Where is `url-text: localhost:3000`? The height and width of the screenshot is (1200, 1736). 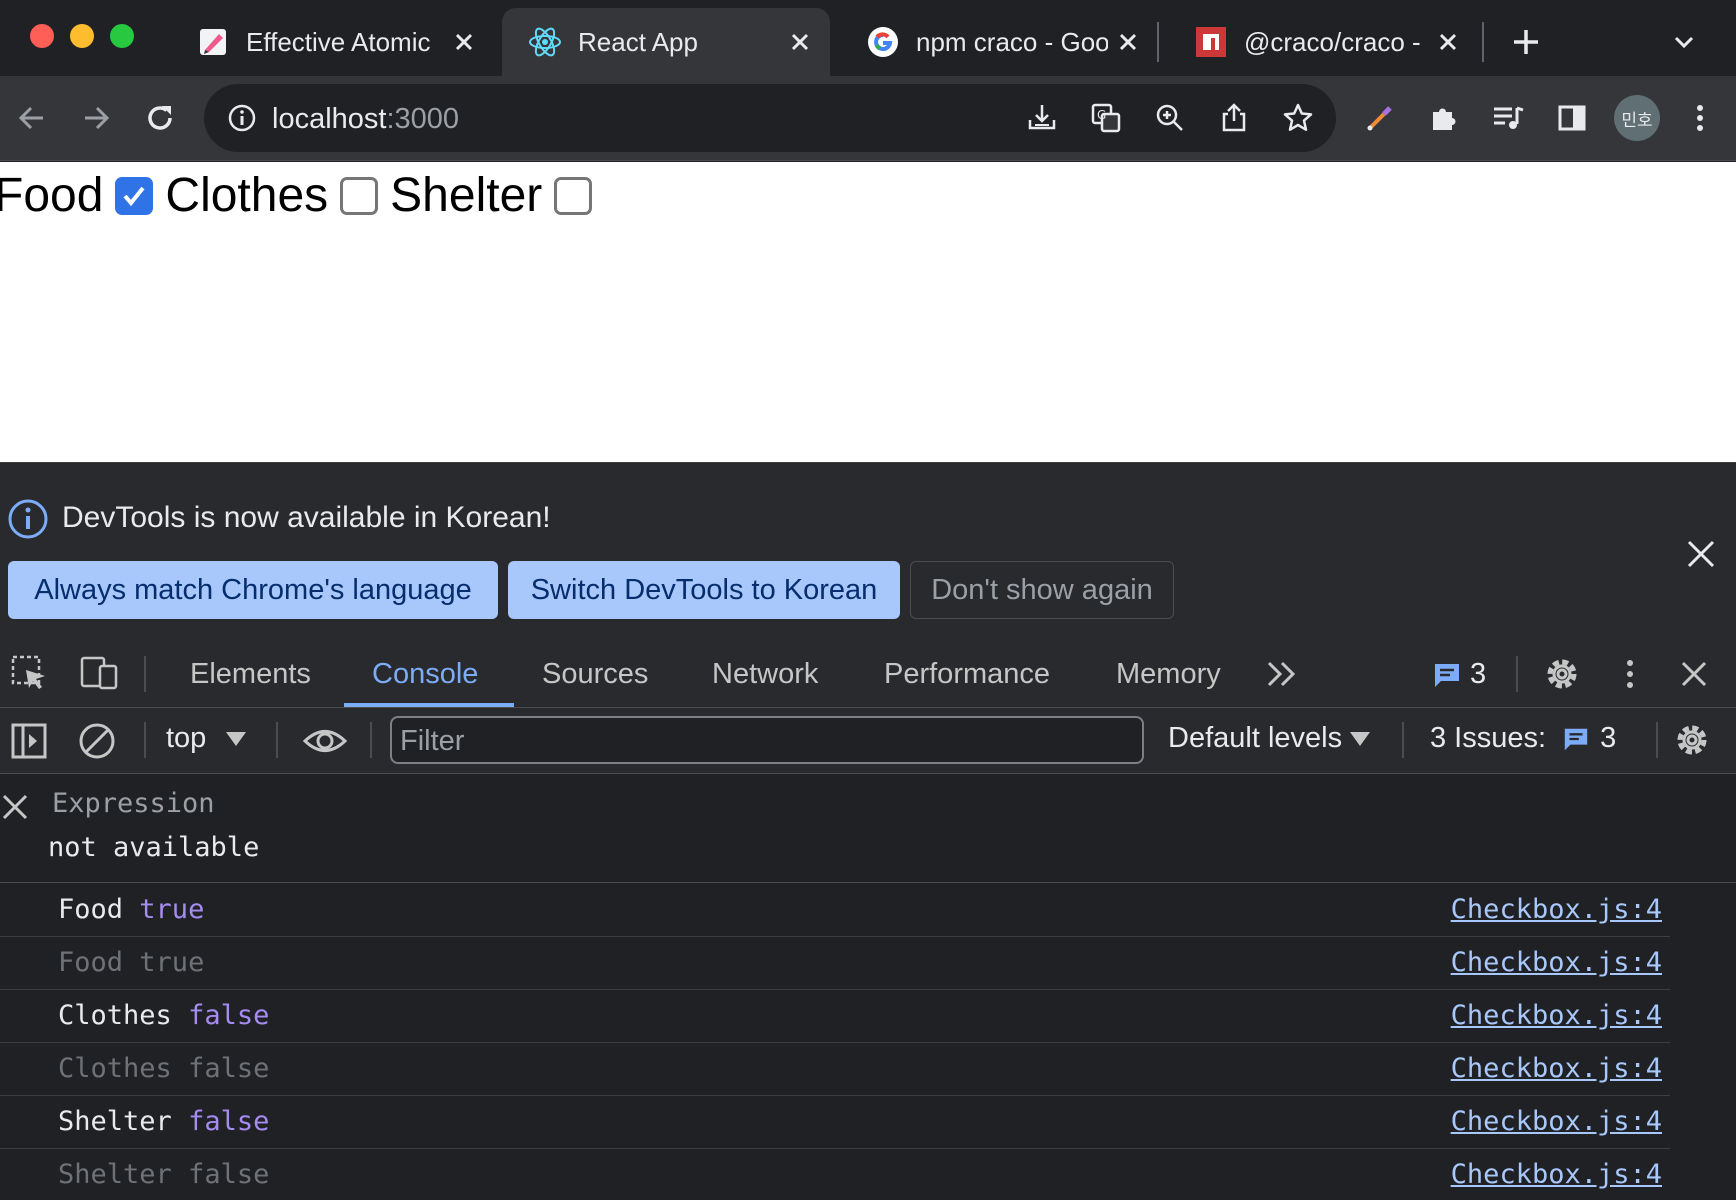
url-text: localhost:3000 is located at coordinates (365, 119).